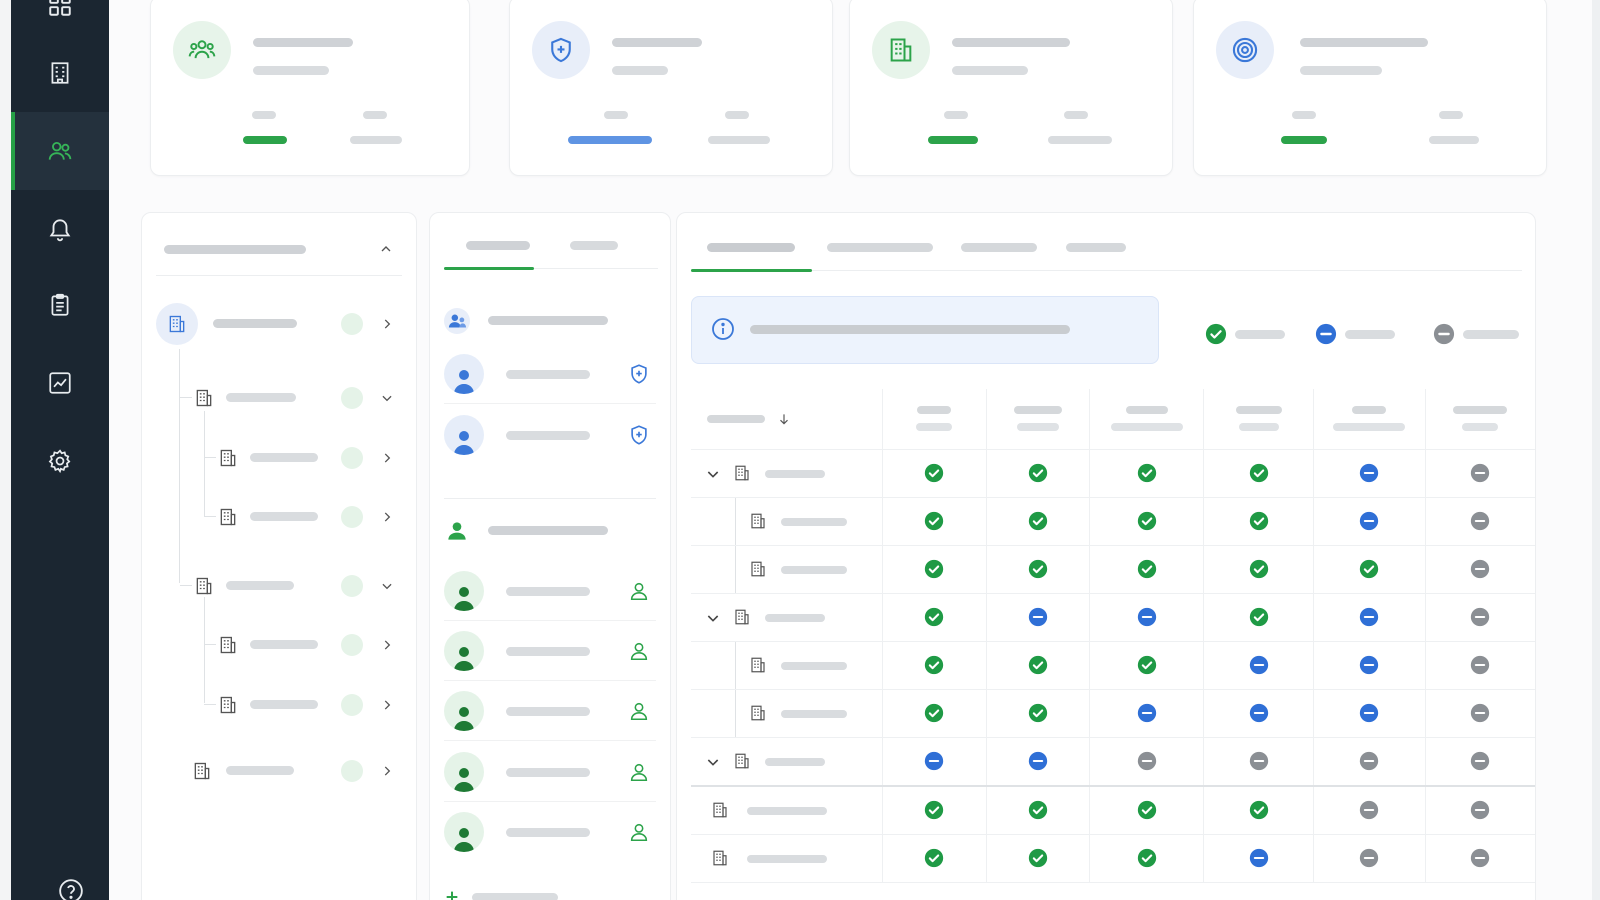  Describe the element at coordinates (60, 151) in the screenshot. I see `sidebar-item-users` at that location.